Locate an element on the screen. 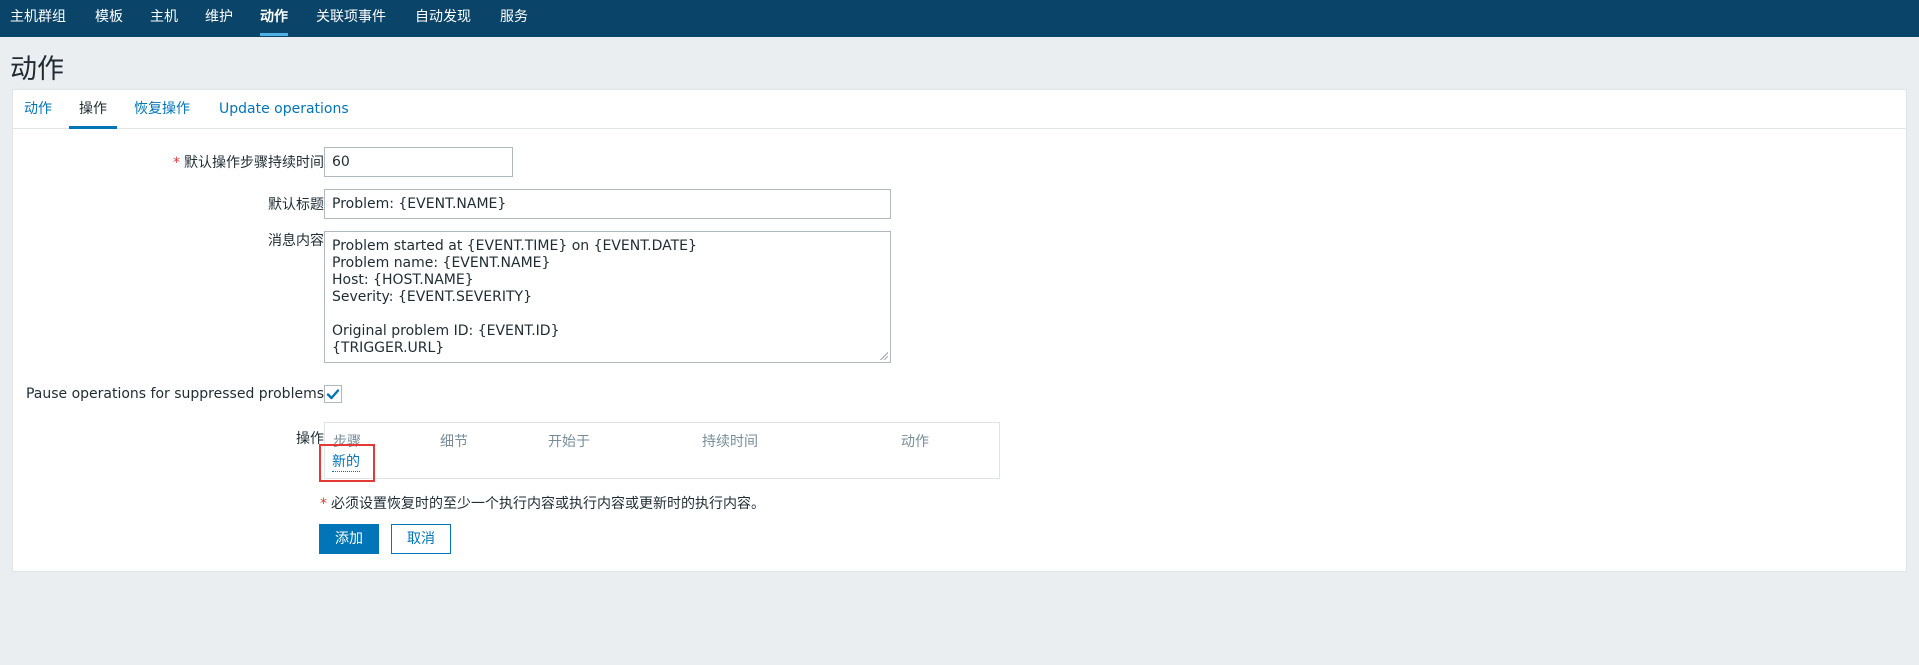  tab-operations: 操作 is located at coordinates (93, 109).